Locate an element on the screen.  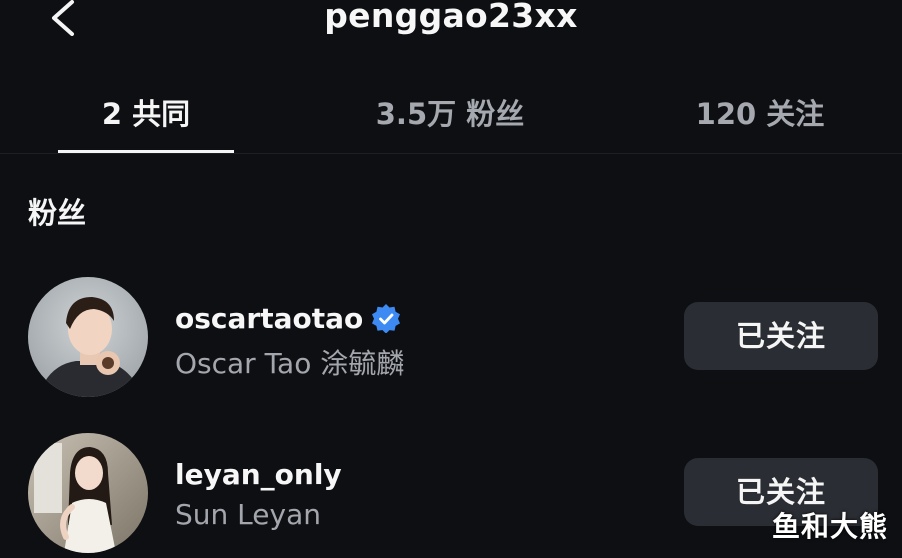
verified-badge-icon is located at coordinates (386, 318).